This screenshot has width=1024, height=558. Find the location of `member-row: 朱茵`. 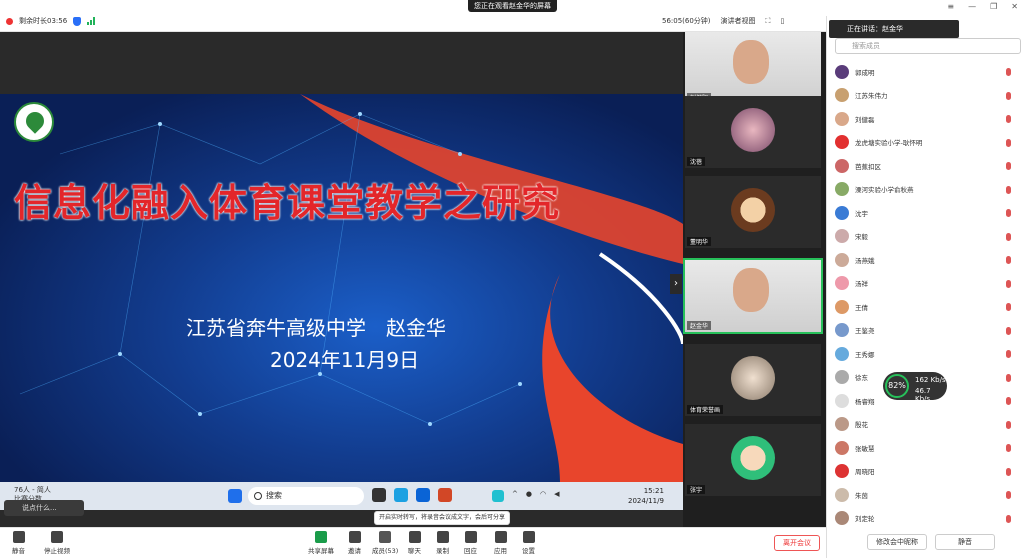

member-row: 朱茵 is located at coordinates (925, 495).